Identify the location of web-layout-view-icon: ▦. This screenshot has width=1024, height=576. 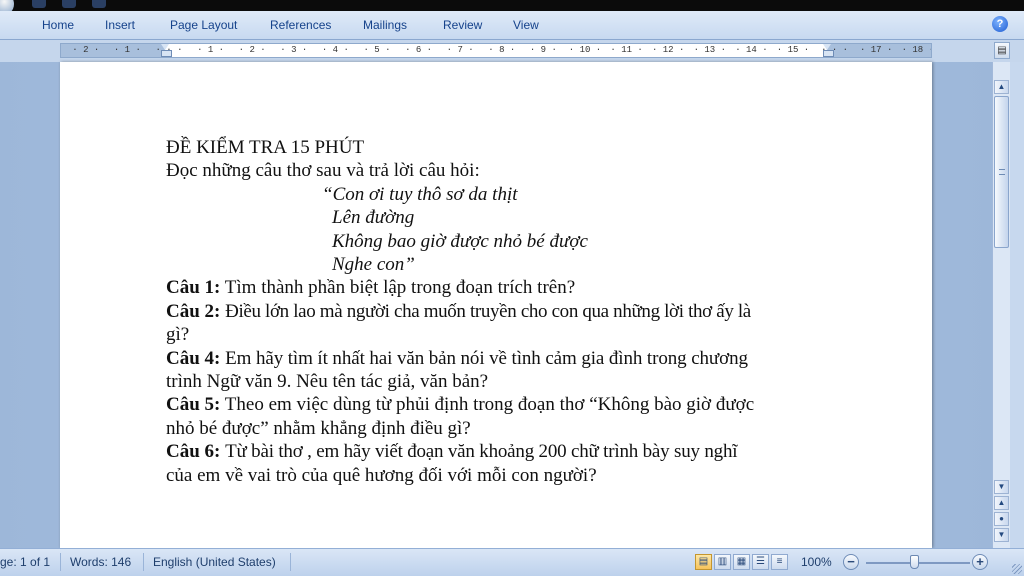
(741, 562).